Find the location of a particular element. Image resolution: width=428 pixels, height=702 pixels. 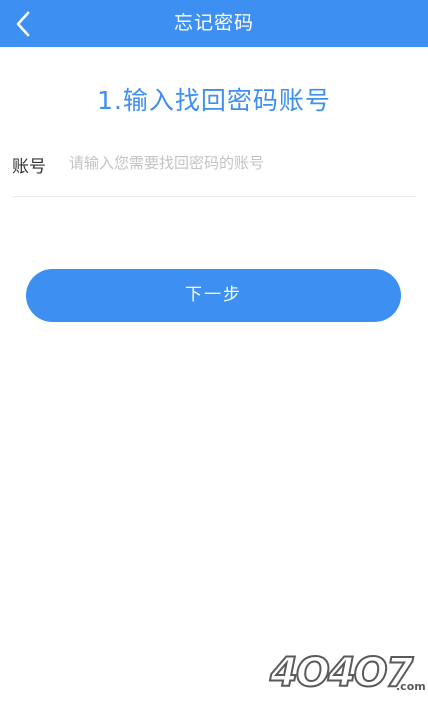

top-nav-bar: 忘记密码 is located at coordinates (214, 23).